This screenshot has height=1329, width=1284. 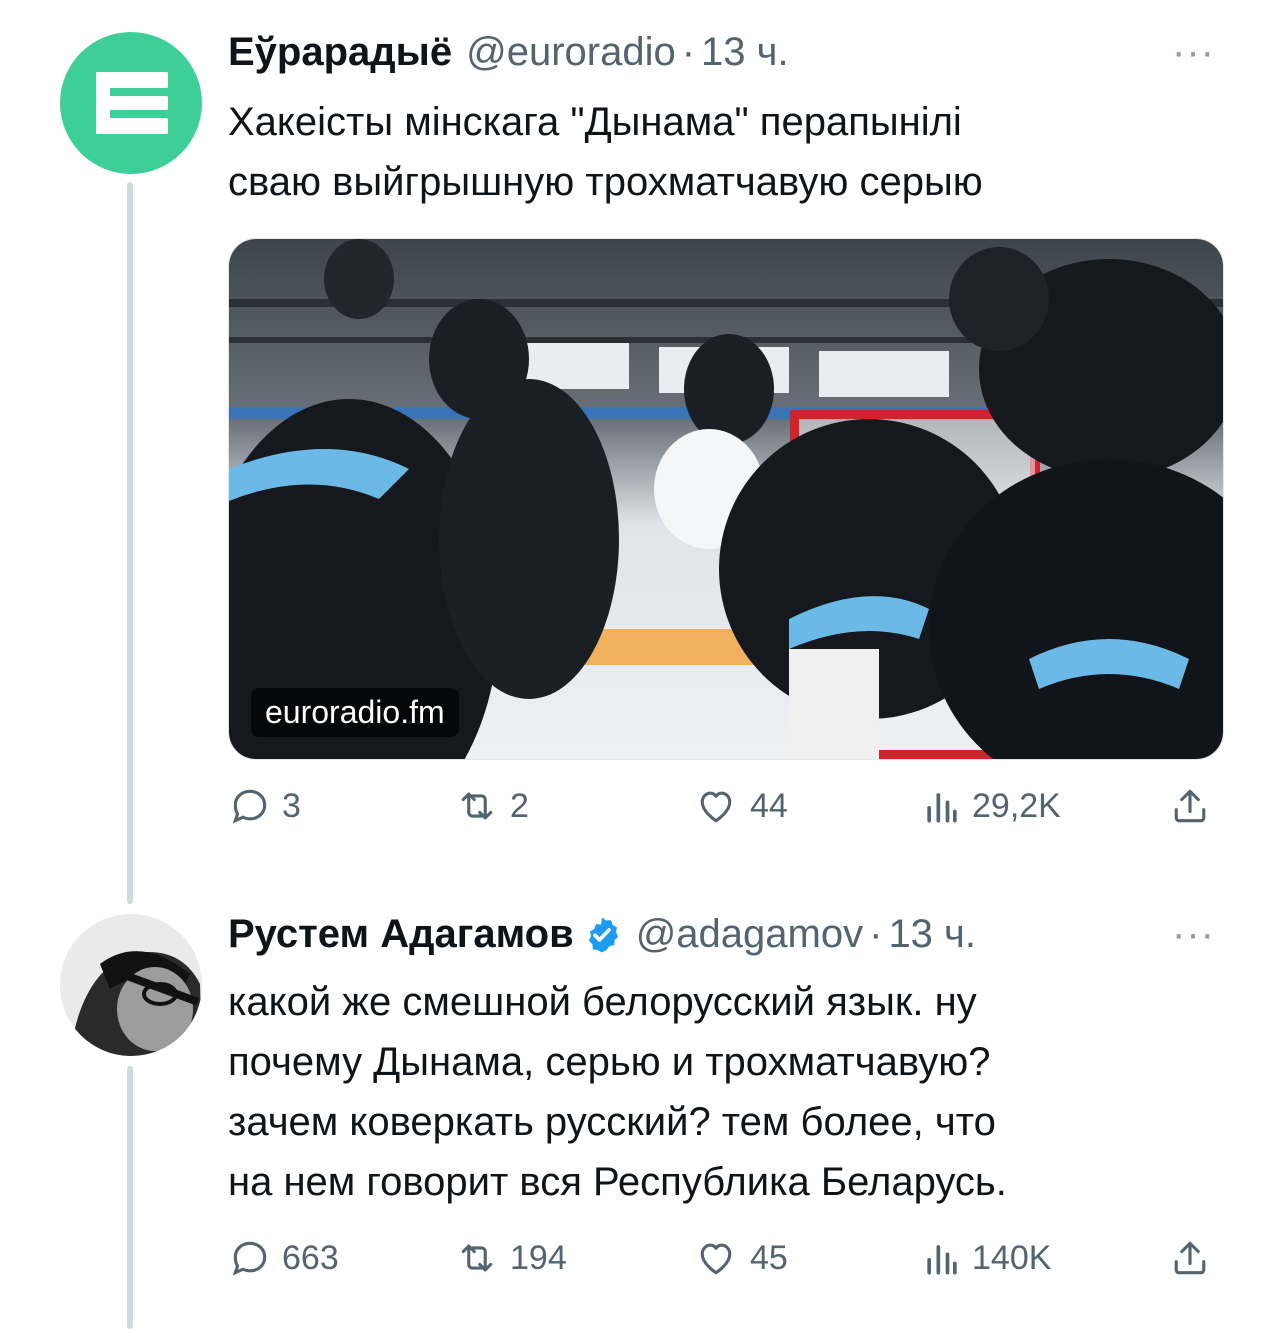 What do you see at coordinates (310, 1257) in the screenshot?
I see `reply-count: 663` at bounding box center [310, 1257].